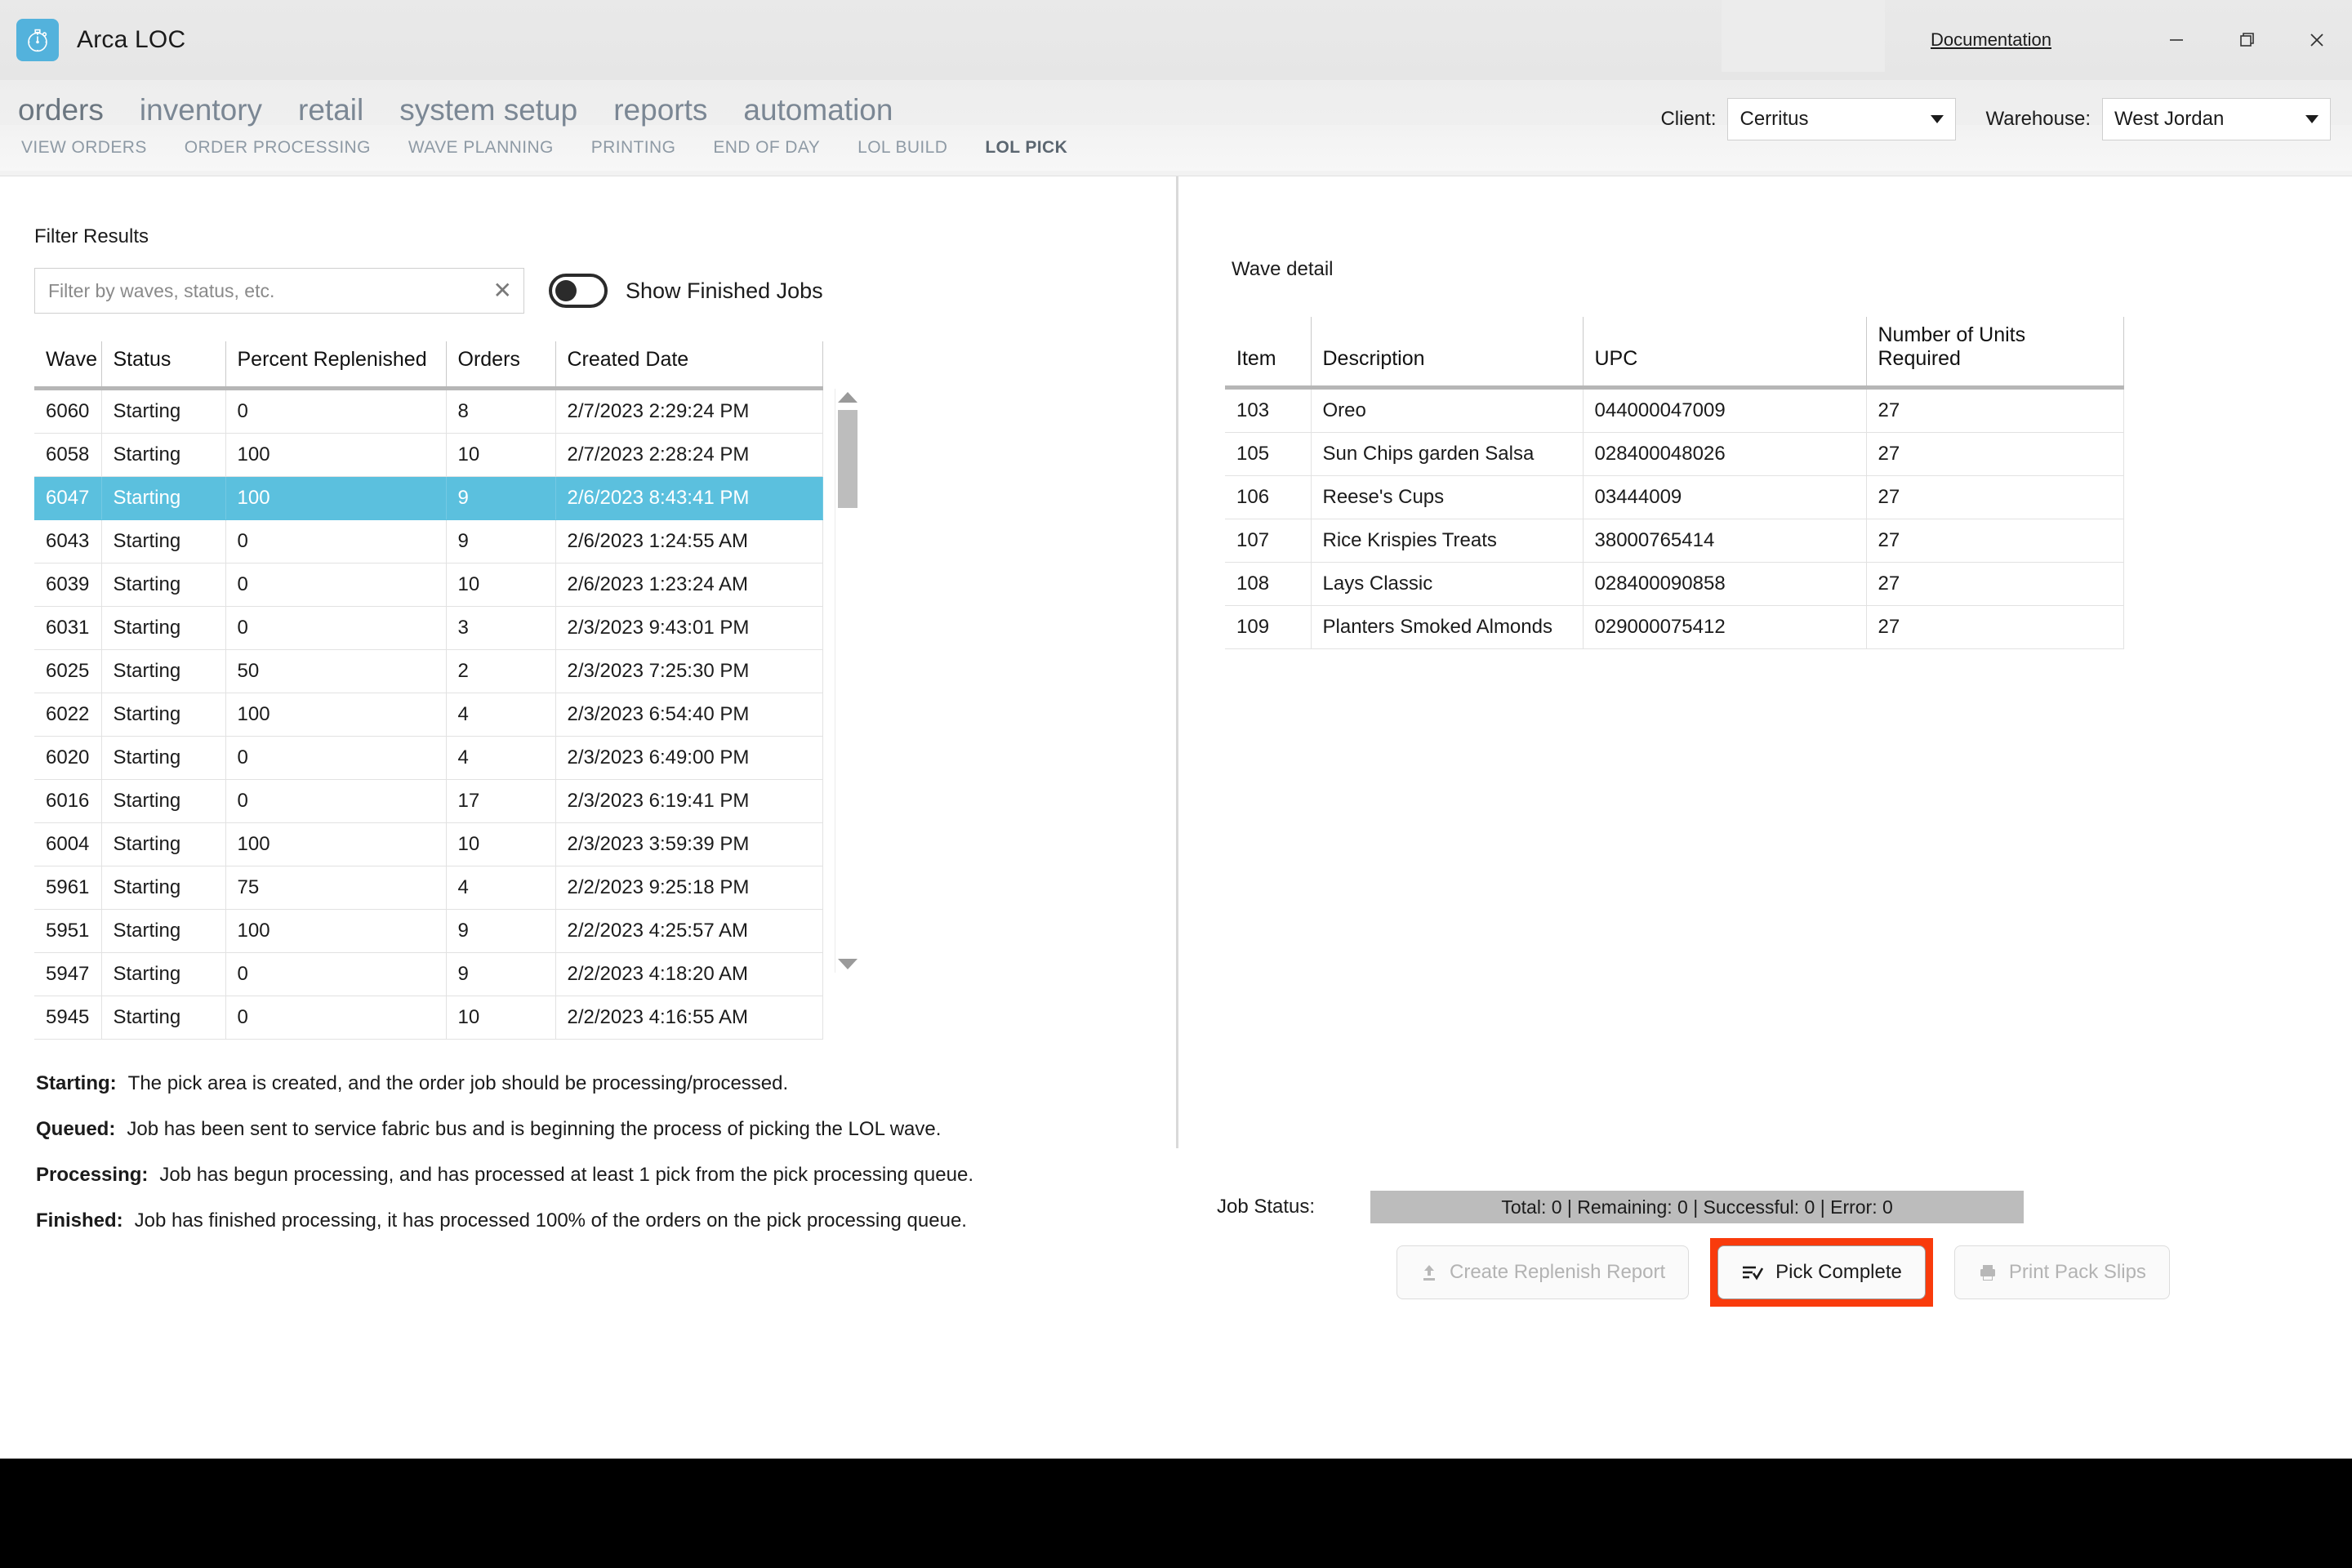 Image resolution: width=2352 pixels, height=1568 pixels. I want to click on table-row: 6020 Starting 0 4 2/3/2023 6:49:00 PM, so click(428, 758).